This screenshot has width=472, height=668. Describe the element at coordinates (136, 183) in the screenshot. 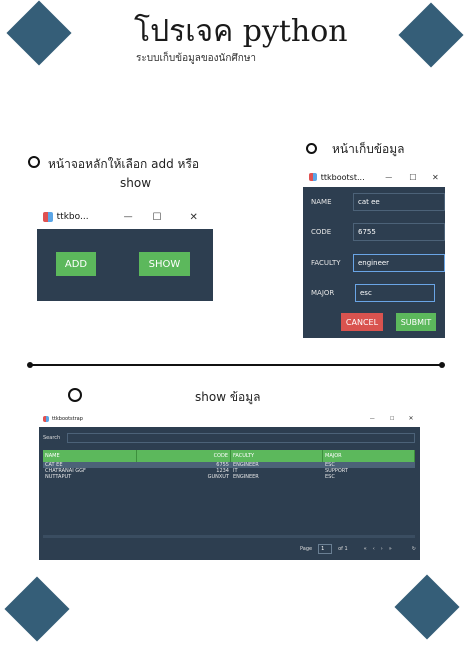

I see `main-caption-line2: show` at that location.